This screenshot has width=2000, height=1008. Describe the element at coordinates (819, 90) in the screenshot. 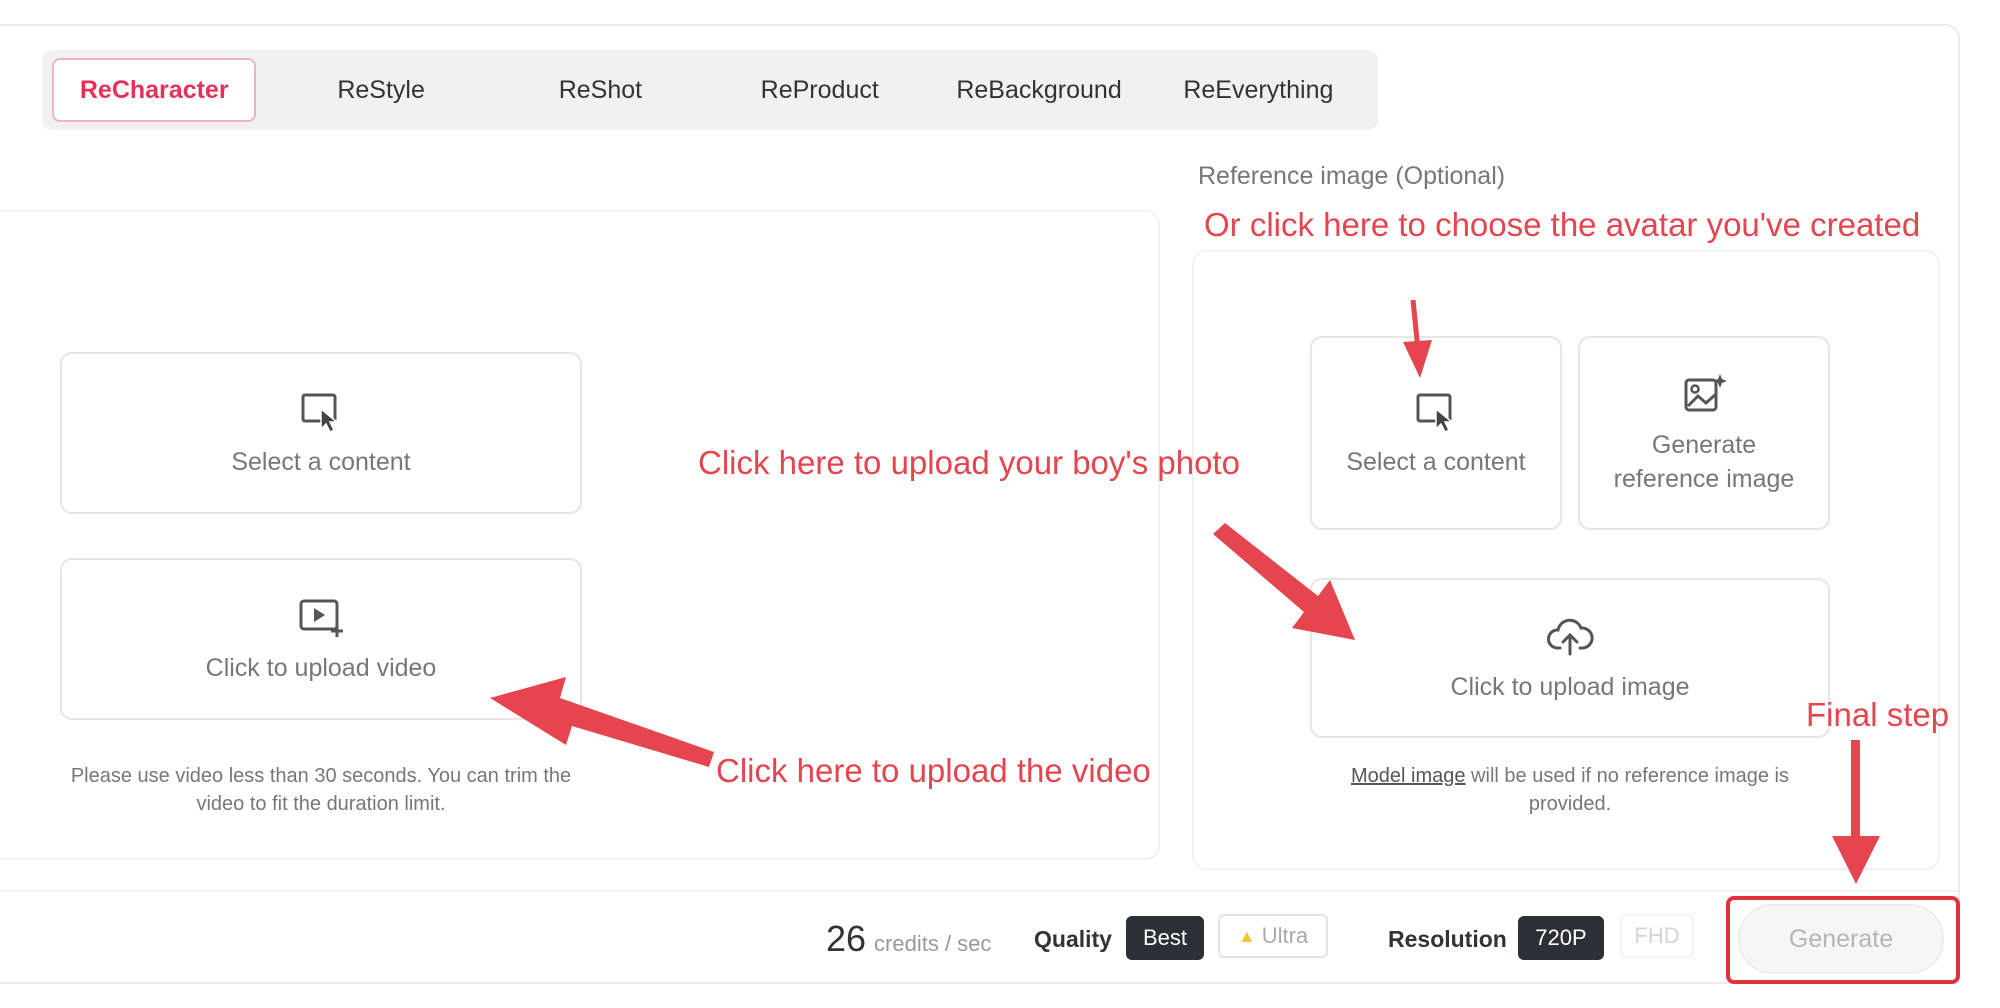

I see `tab-reproduct: ReProduct` at that location.